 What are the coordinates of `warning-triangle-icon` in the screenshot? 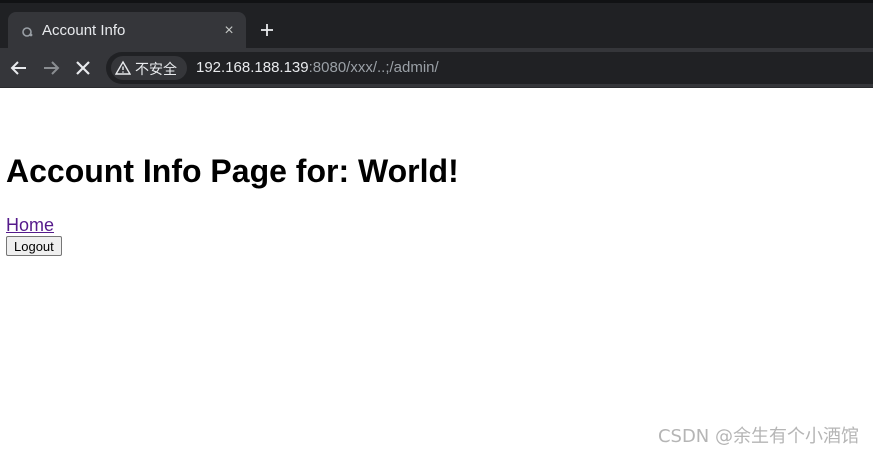 It's located at (123, 68).